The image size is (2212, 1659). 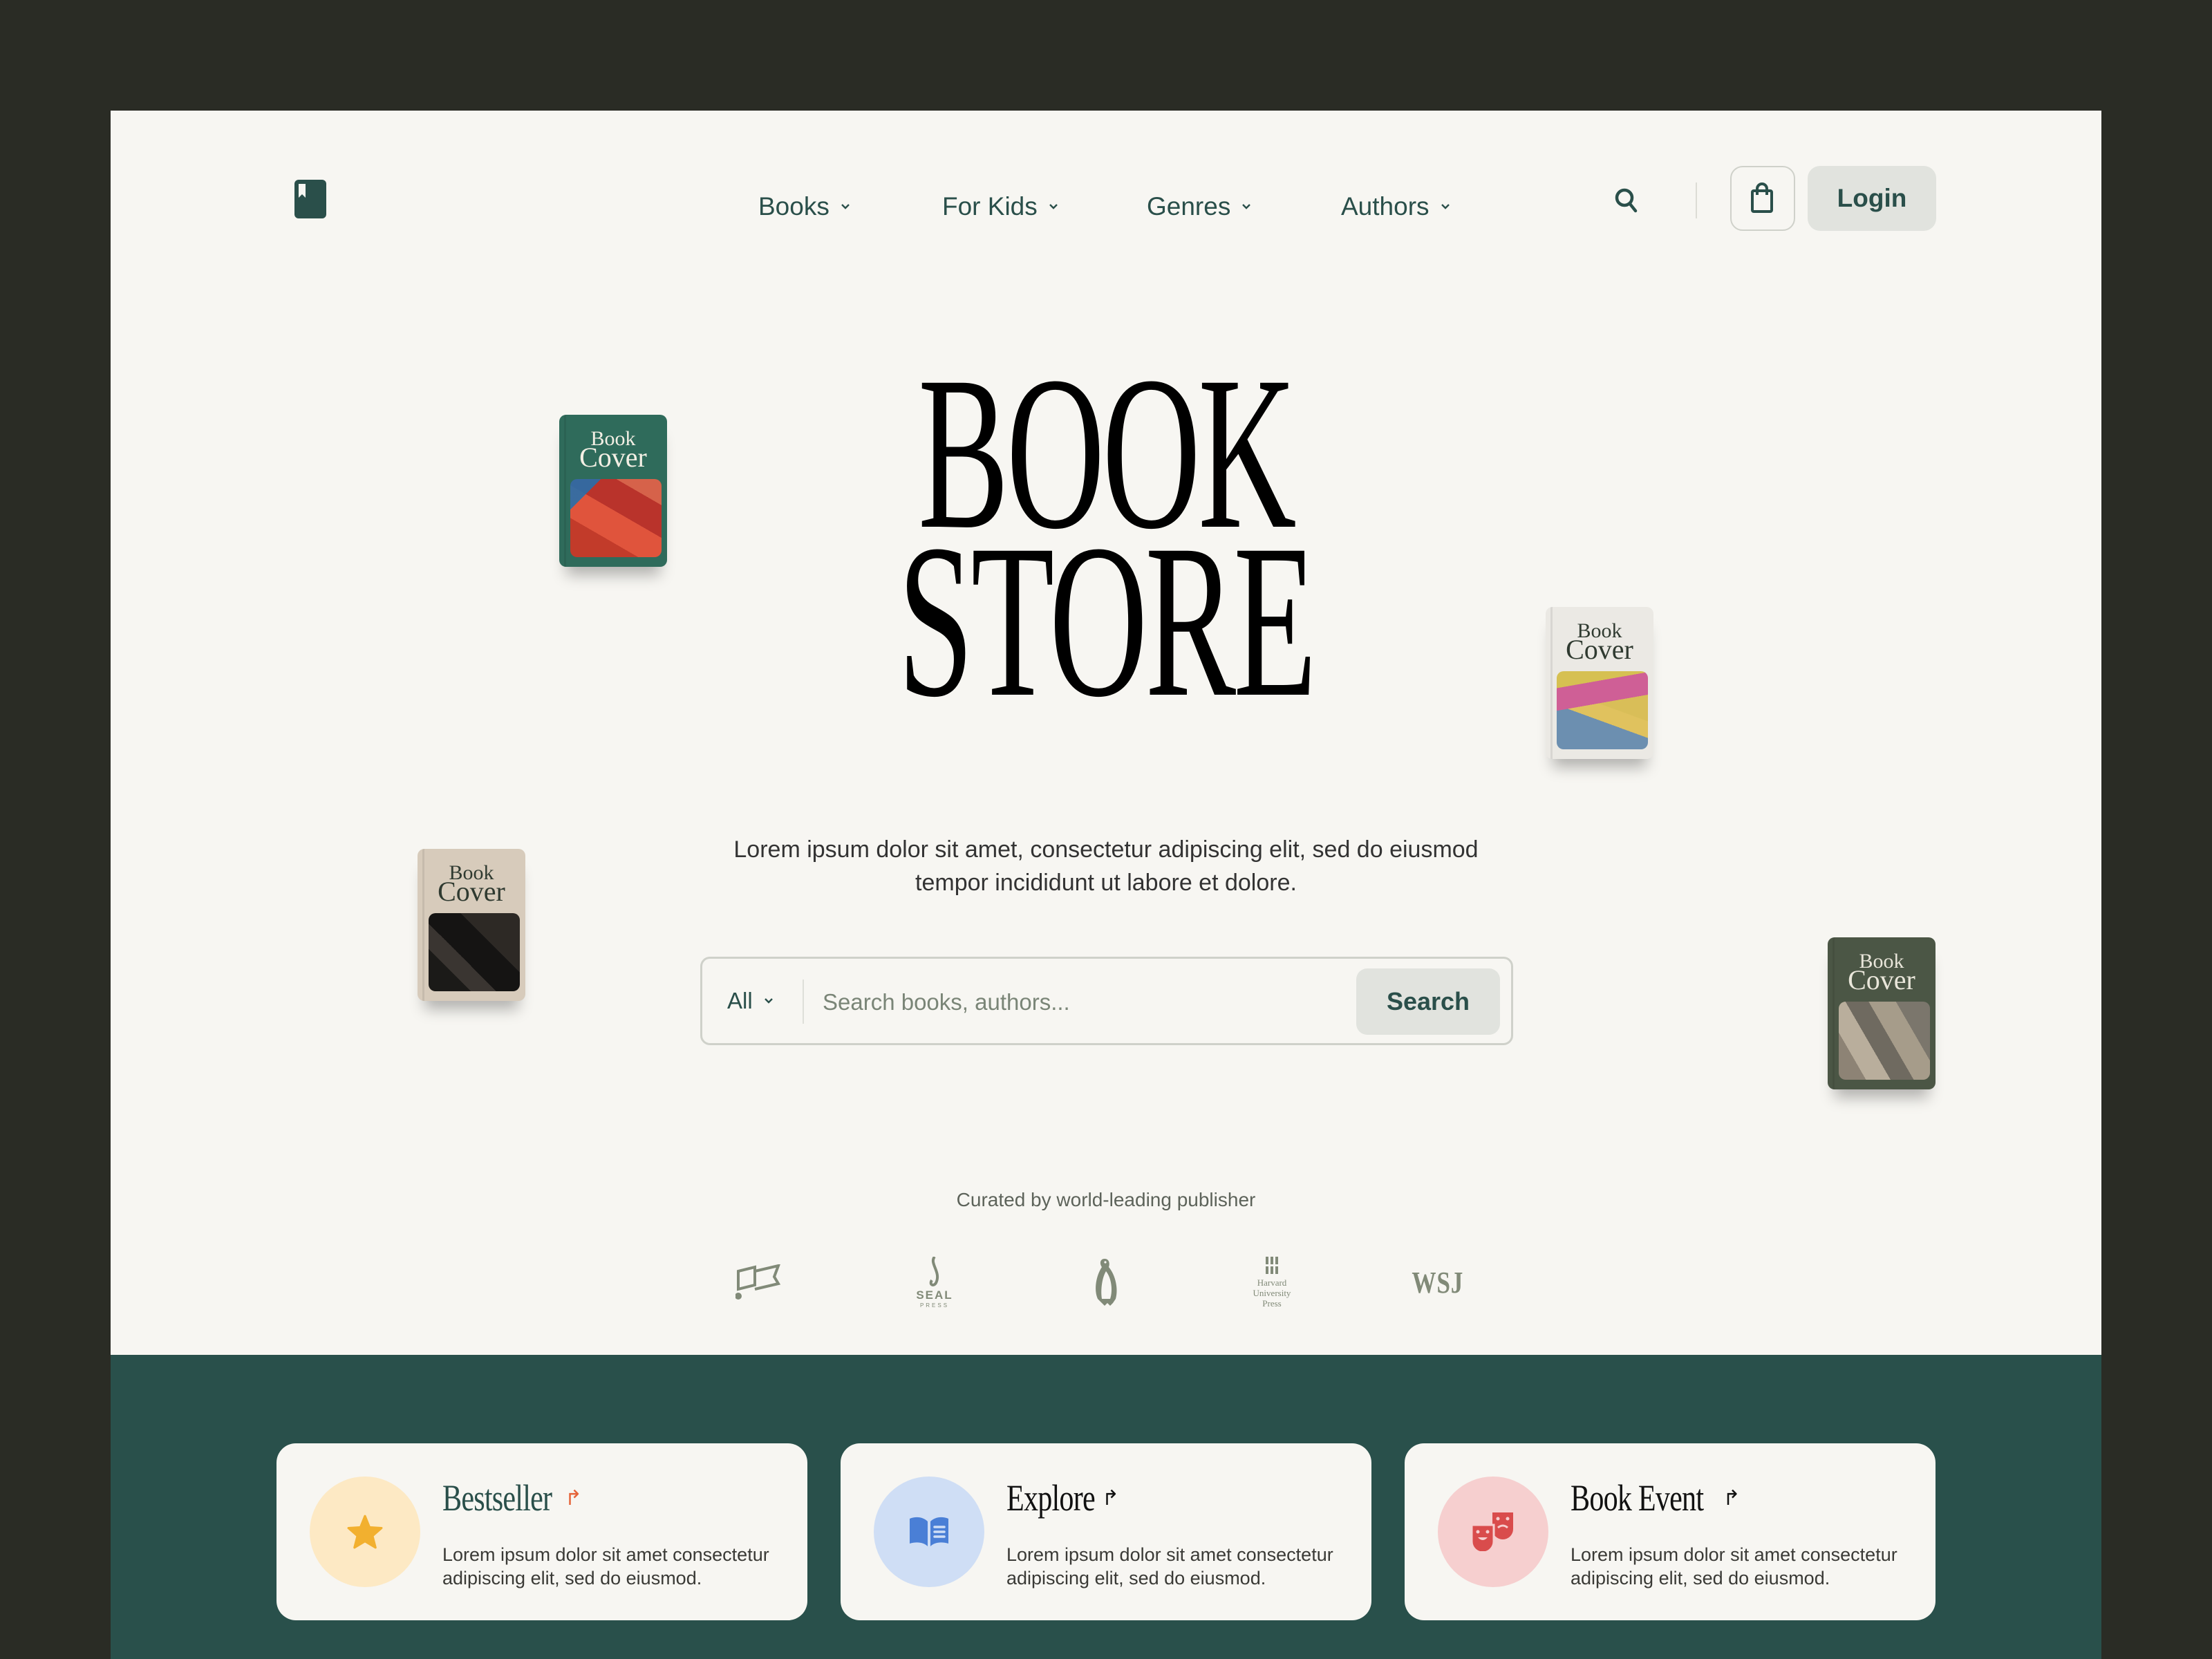 I want to click on main-nav: Books For Kids Genres Authors, so click(x=1106, y=206).